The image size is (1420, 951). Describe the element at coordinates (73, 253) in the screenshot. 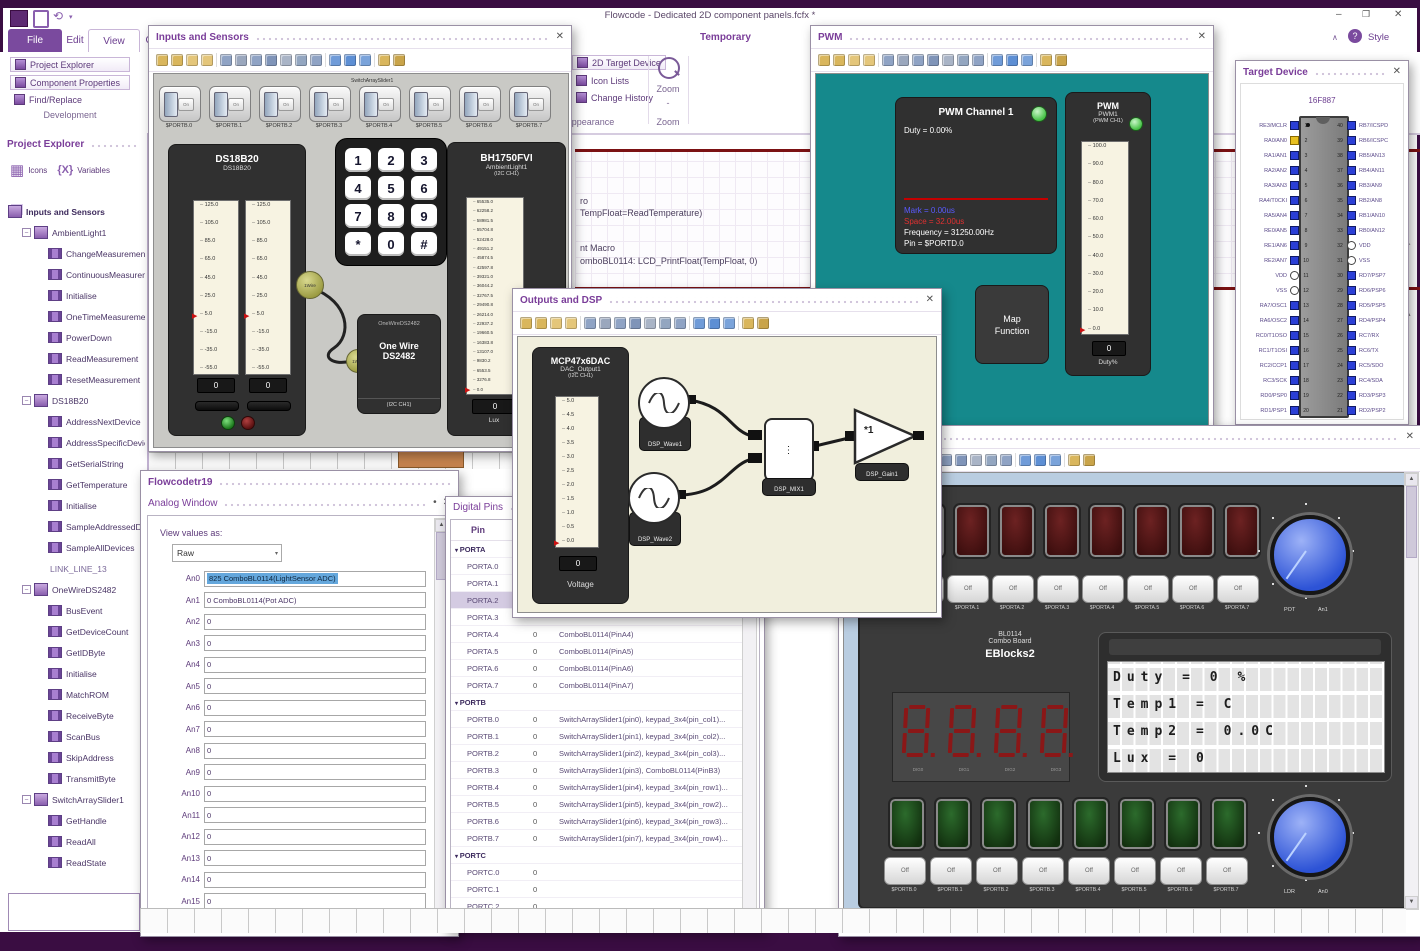

I see `tree-item: –ChangeMeasurement` at that location.